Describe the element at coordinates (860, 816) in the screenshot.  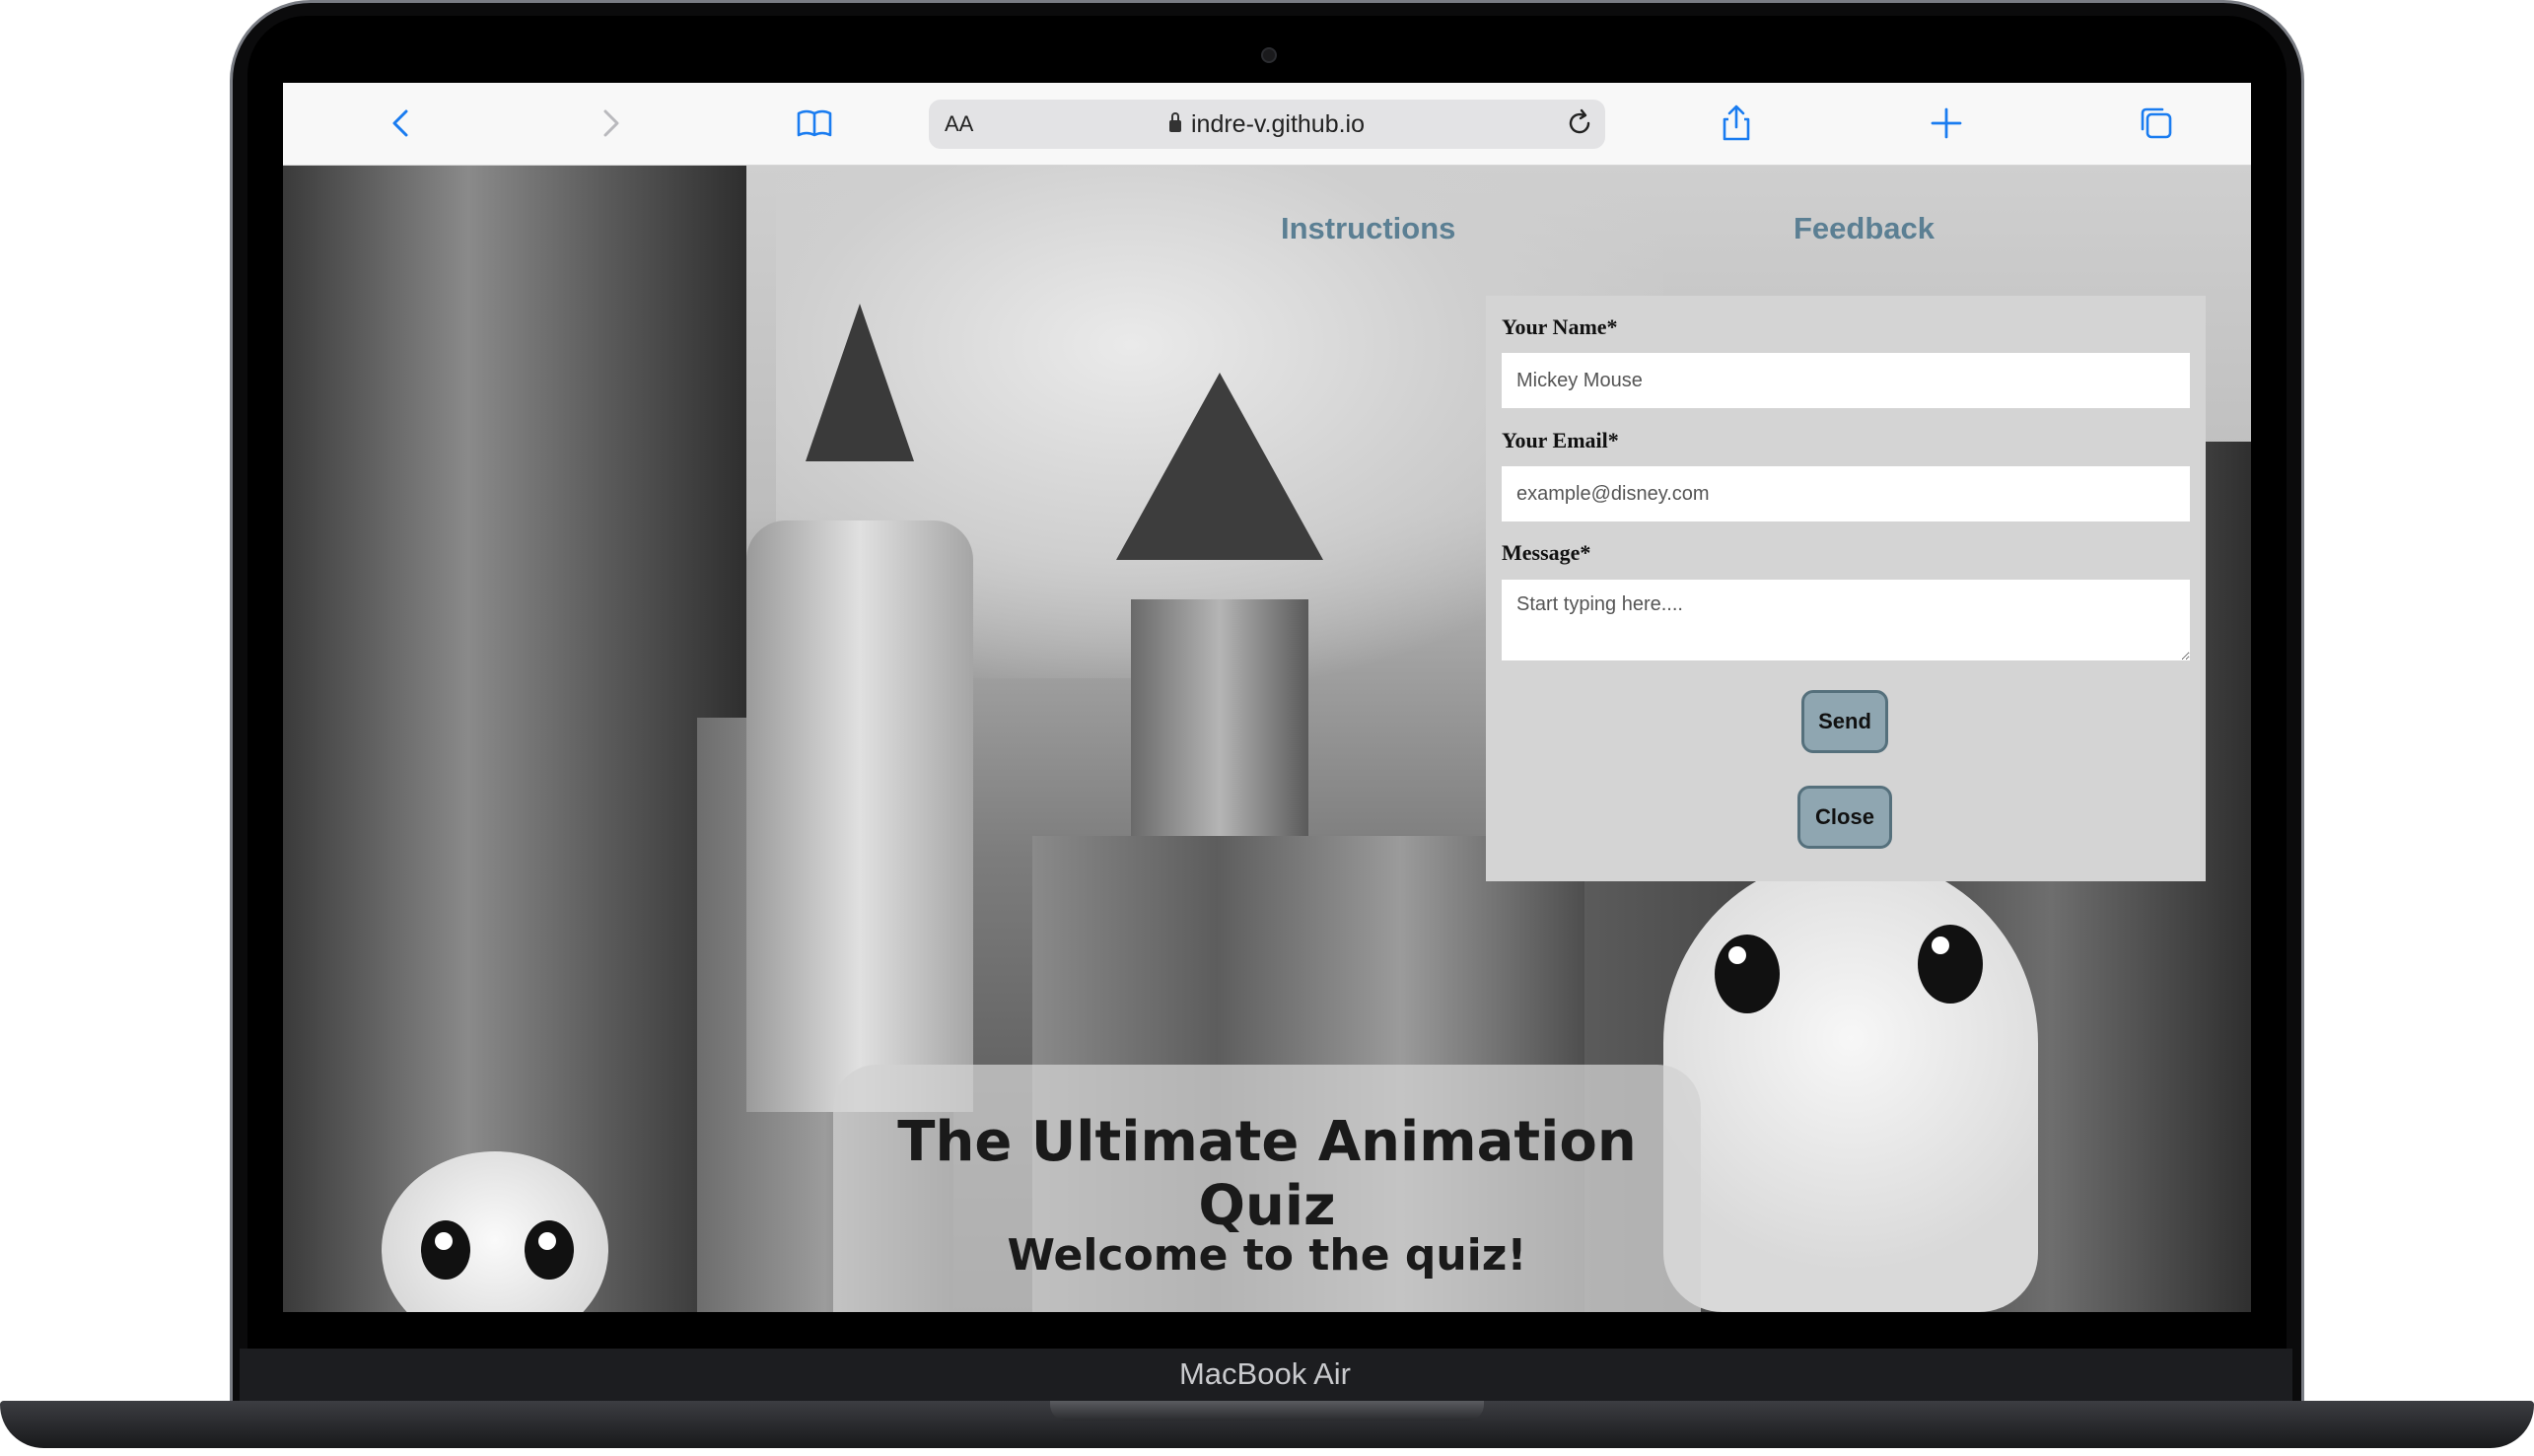
I see `background-tower` at that location.